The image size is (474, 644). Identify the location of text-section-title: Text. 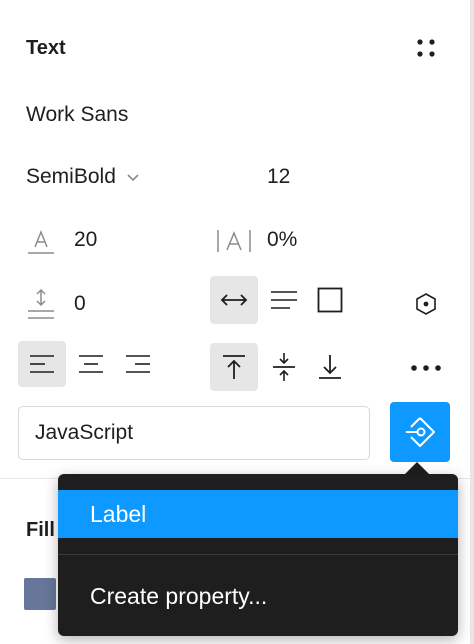
(46, 48).